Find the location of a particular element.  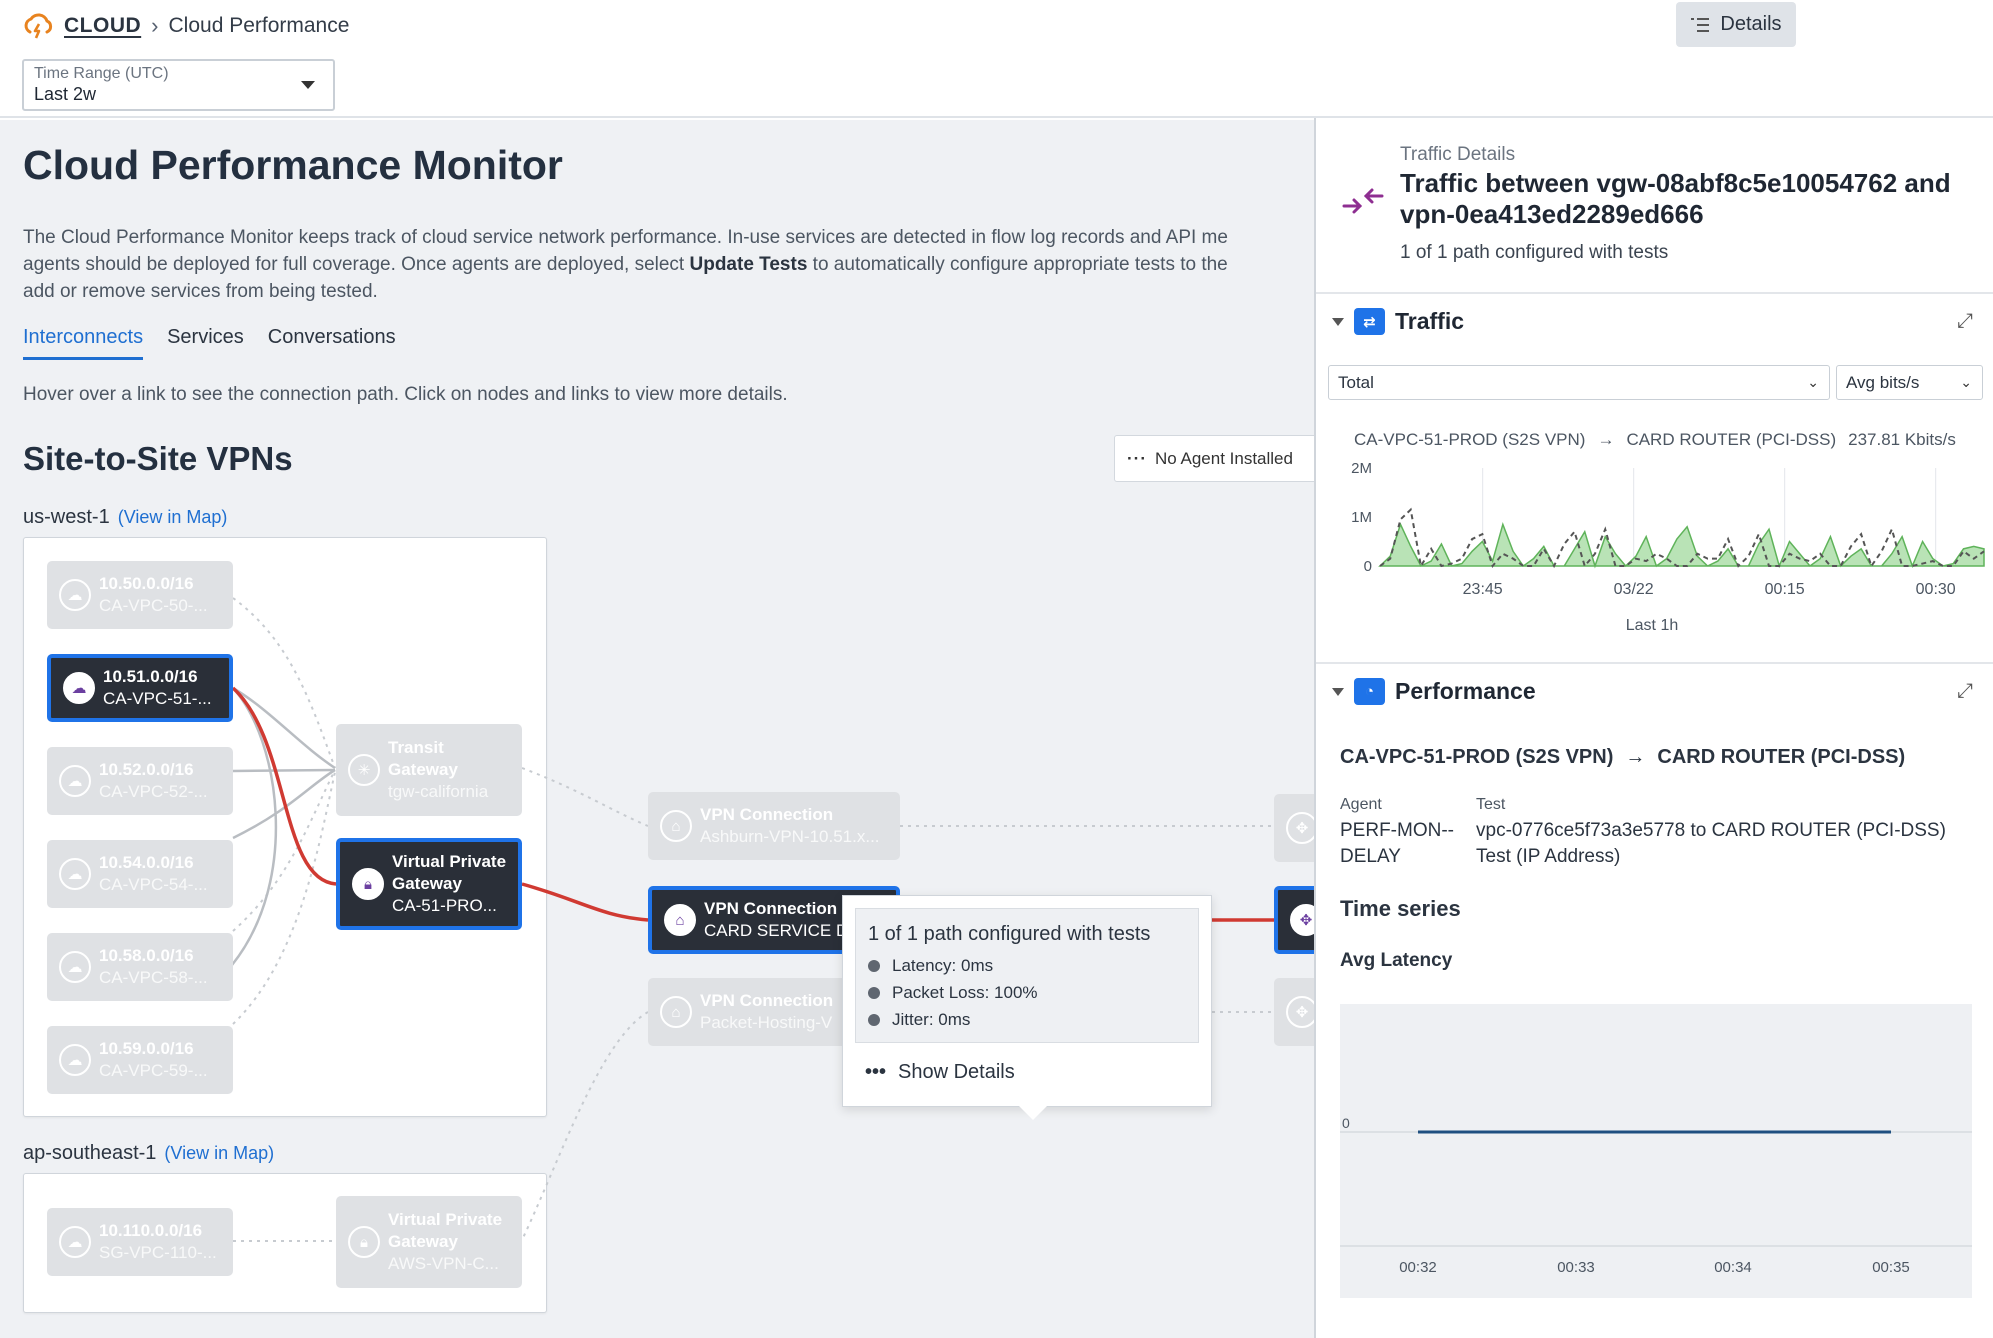

subnet-cidr: 10.59.0.0/16 is located at coordinates (146, 1048).